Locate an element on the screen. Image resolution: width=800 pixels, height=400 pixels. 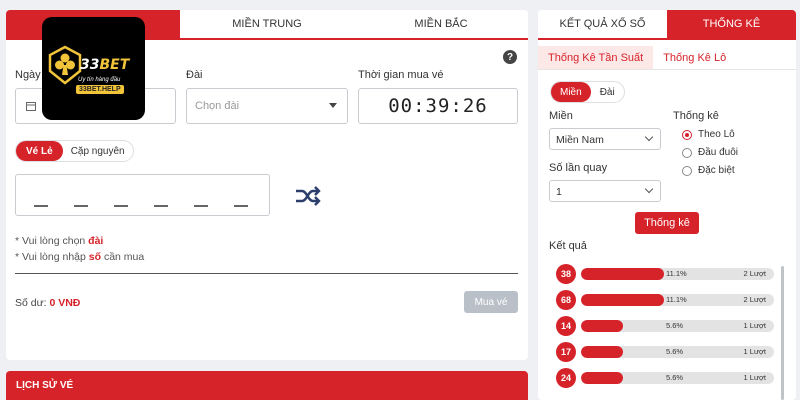
right-tabs: Kết quả xổ số Thống kê is located at coordinates (667, 25).